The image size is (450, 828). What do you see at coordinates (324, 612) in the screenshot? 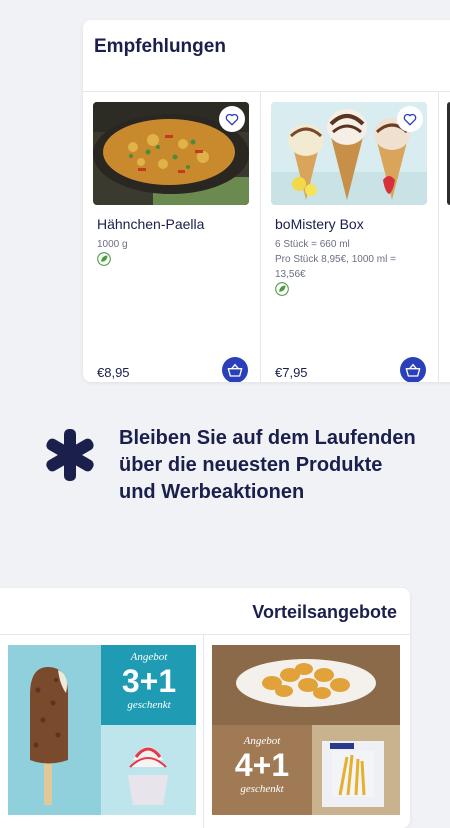
I see `offers-title: Vorteilsangebote` at bounding box center [324, 612].